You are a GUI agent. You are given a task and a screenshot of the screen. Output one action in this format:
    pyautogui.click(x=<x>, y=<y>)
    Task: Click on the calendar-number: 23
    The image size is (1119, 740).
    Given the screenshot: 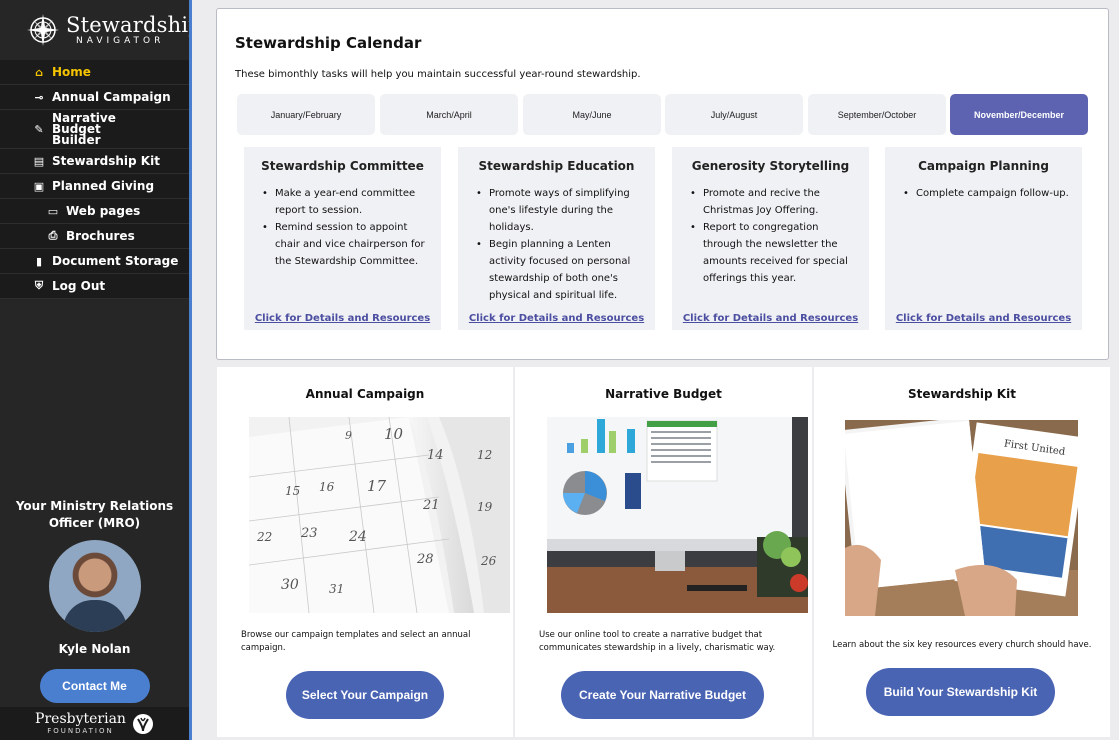 What is the action you would take?
    pyautogui.click(x=309, y=533)
    